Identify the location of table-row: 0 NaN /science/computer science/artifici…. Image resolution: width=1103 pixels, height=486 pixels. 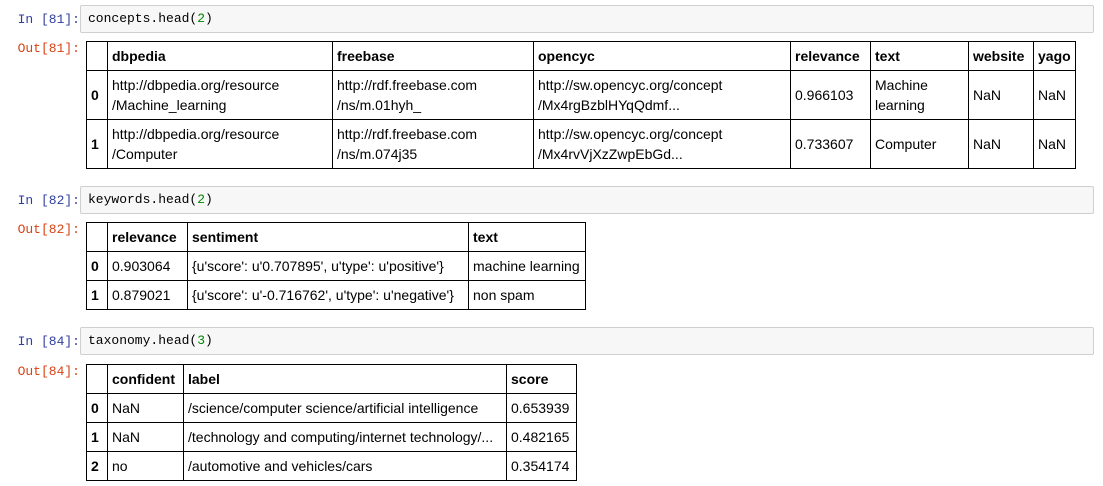
(331, 408).